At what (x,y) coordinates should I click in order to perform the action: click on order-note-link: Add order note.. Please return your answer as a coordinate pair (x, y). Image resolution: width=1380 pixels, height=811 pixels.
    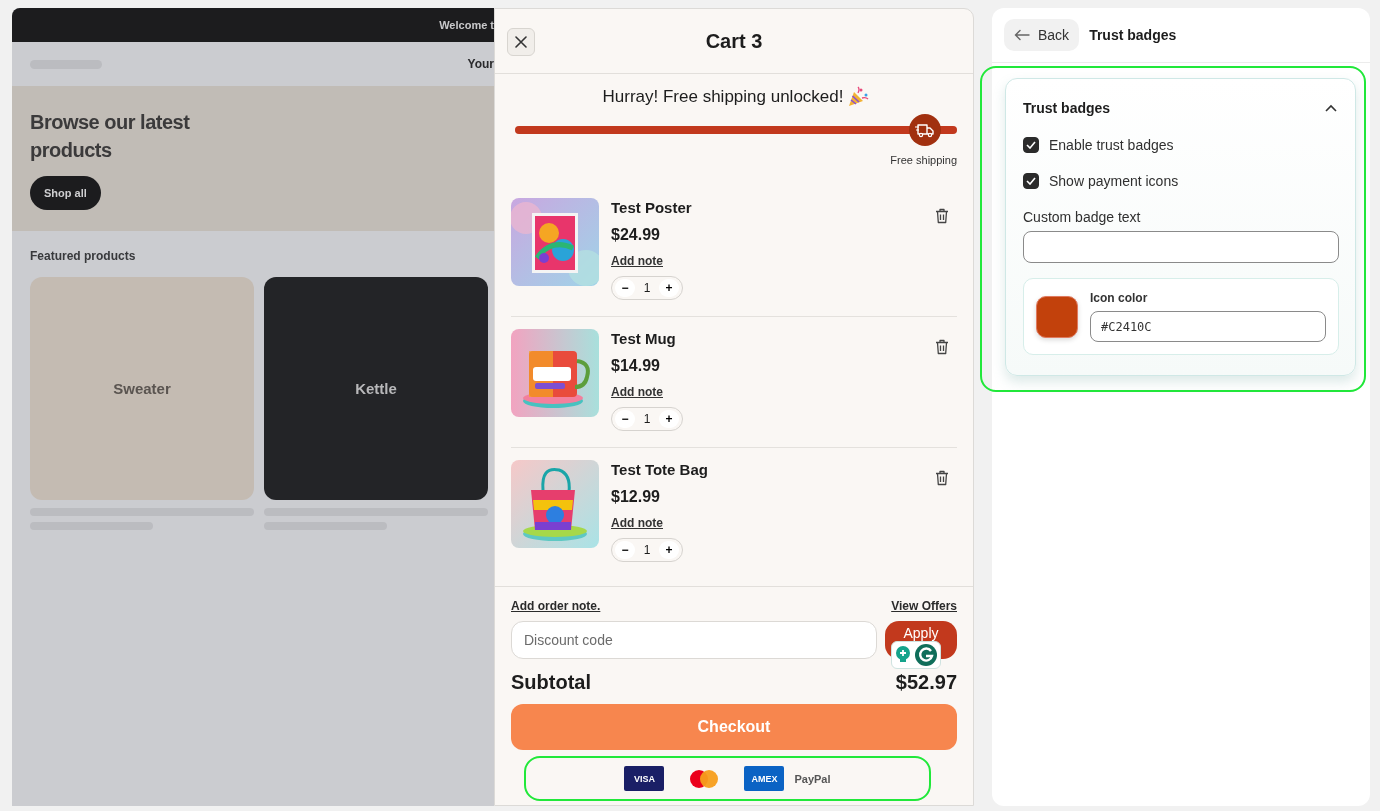
    Looking at the image, I should click on (556, 606).